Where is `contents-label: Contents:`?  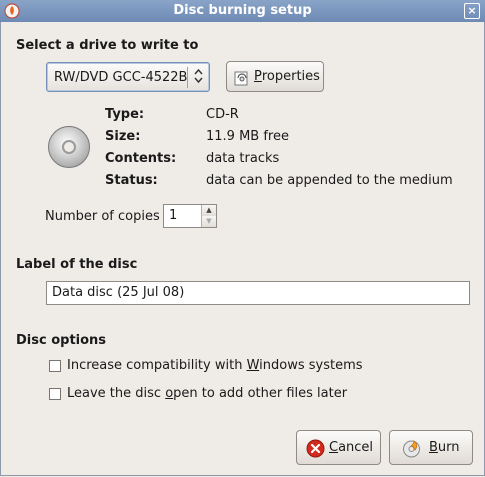
contents-label: Contents: is located at coordinates (141, 158).